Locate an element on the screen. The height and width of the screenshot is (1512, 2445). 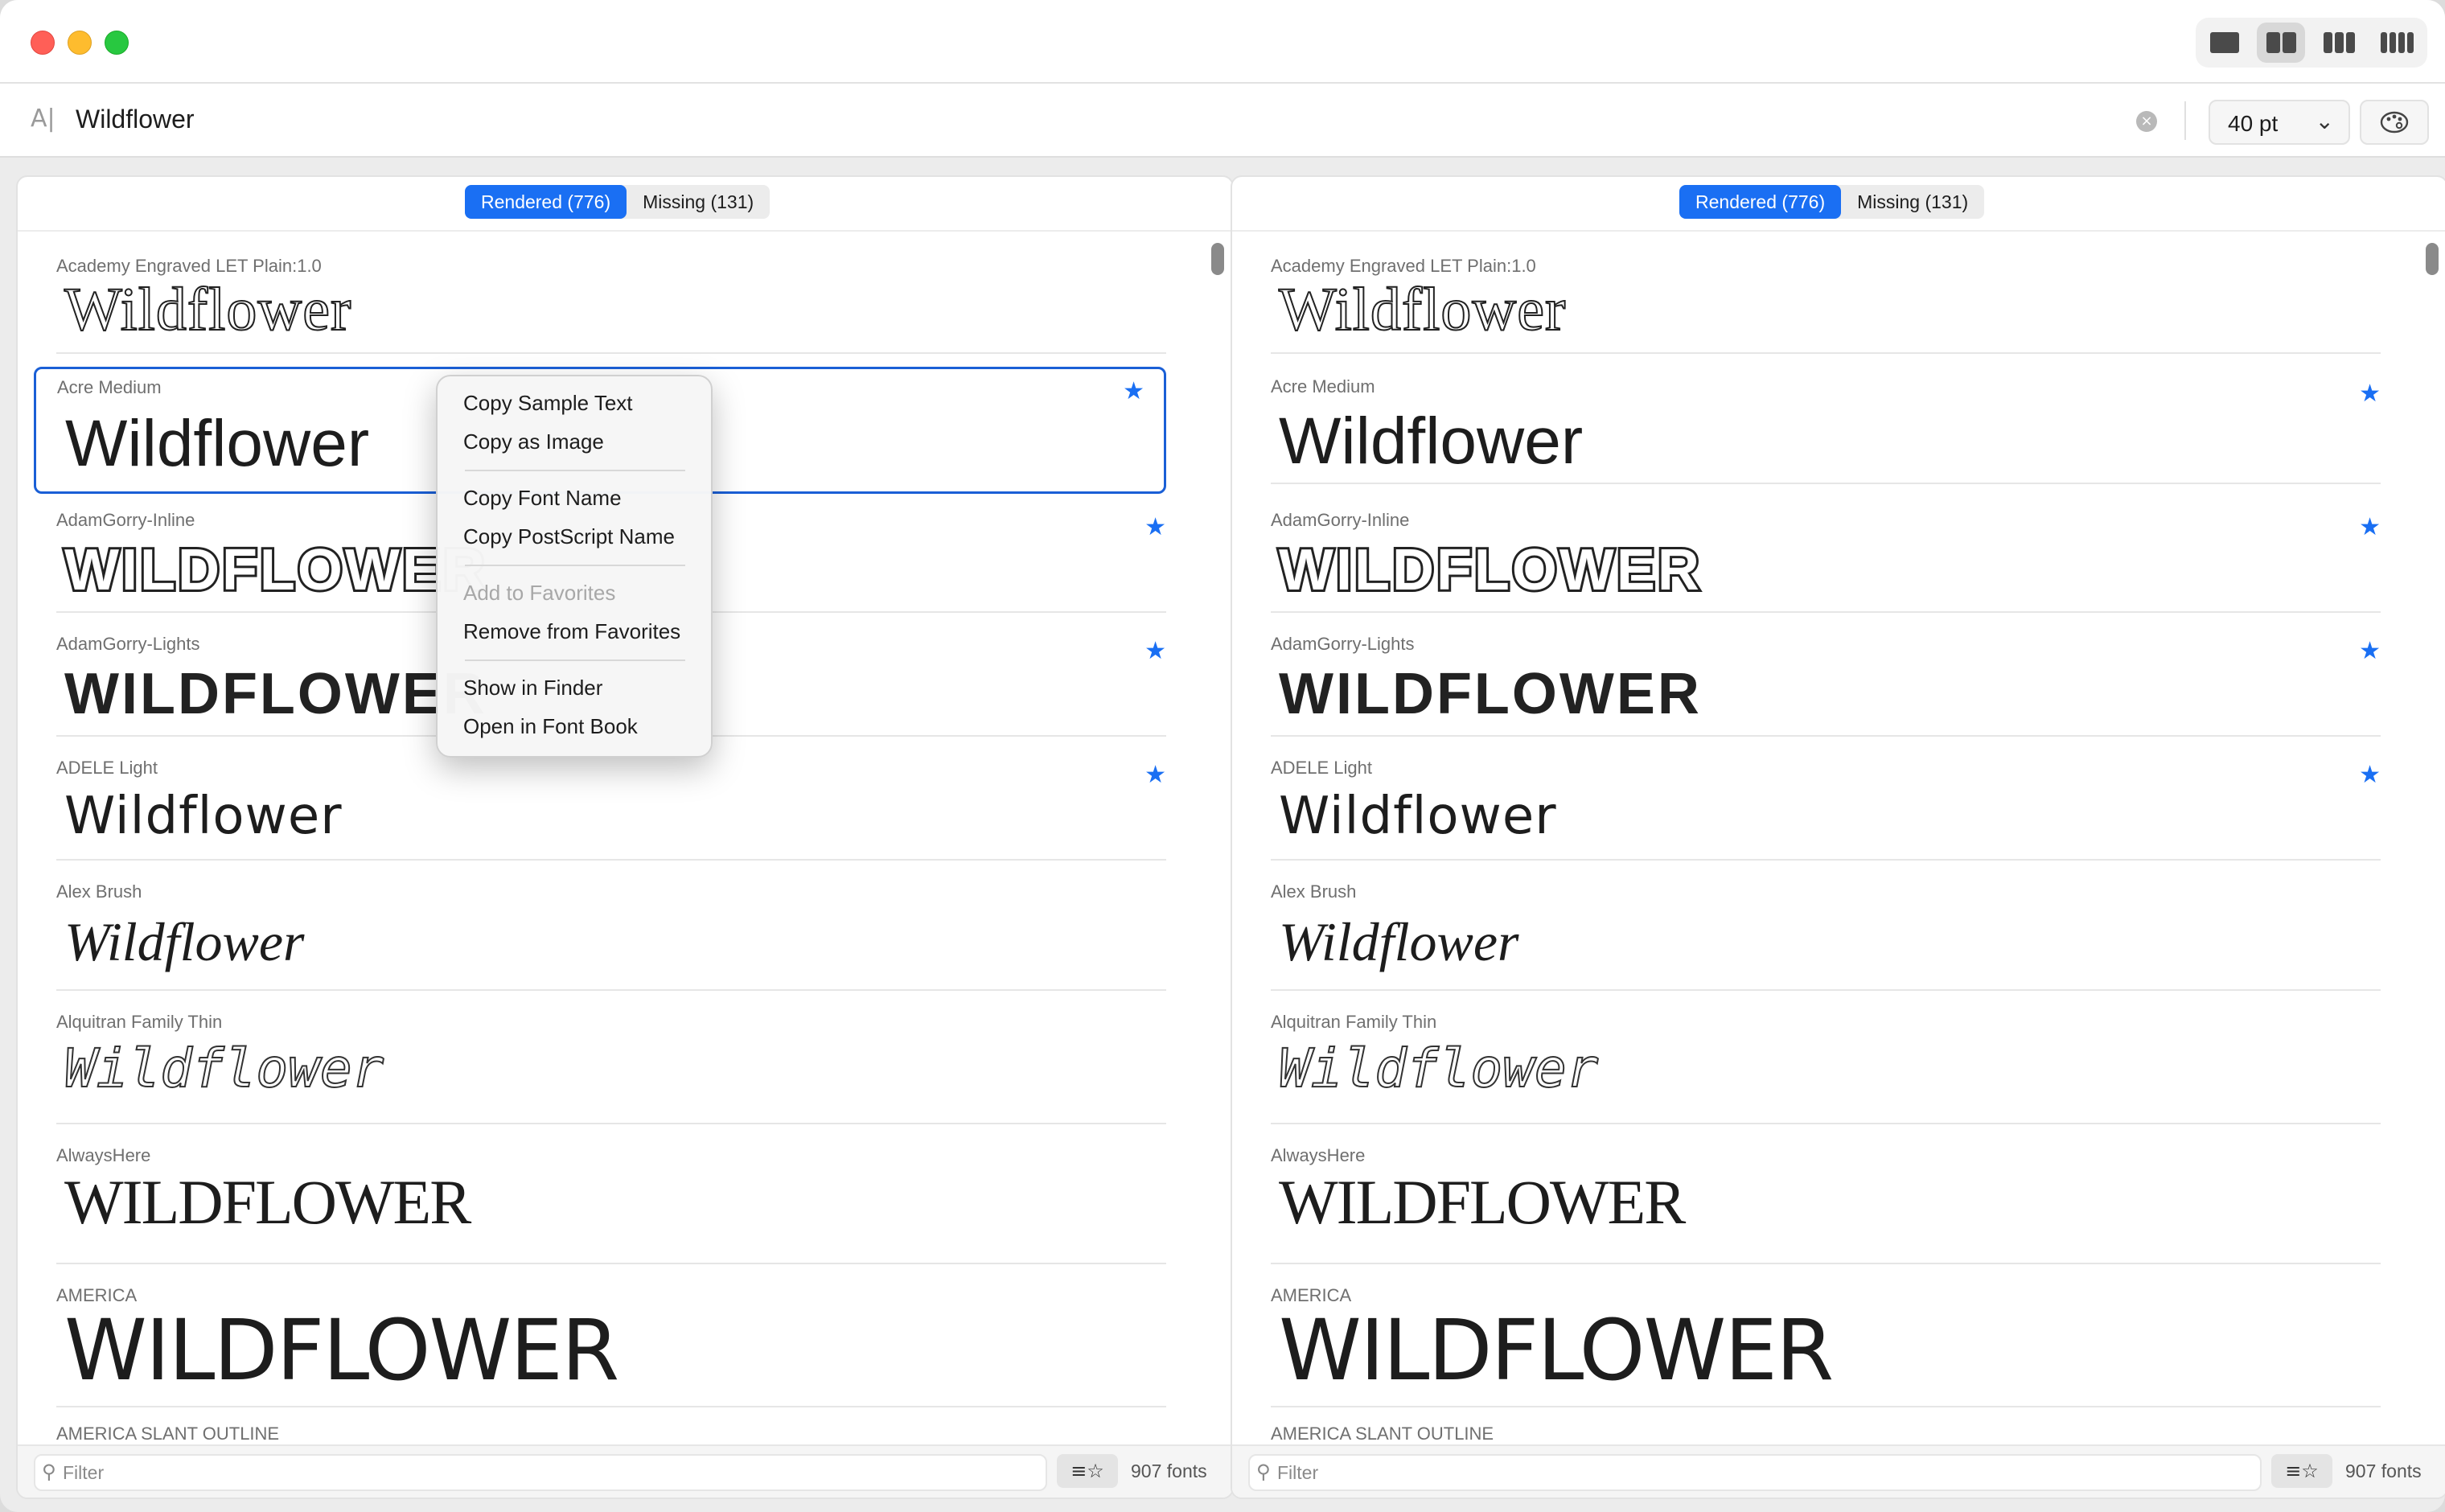
text-cursor-icon: A| is located at coordinates (43, 119).